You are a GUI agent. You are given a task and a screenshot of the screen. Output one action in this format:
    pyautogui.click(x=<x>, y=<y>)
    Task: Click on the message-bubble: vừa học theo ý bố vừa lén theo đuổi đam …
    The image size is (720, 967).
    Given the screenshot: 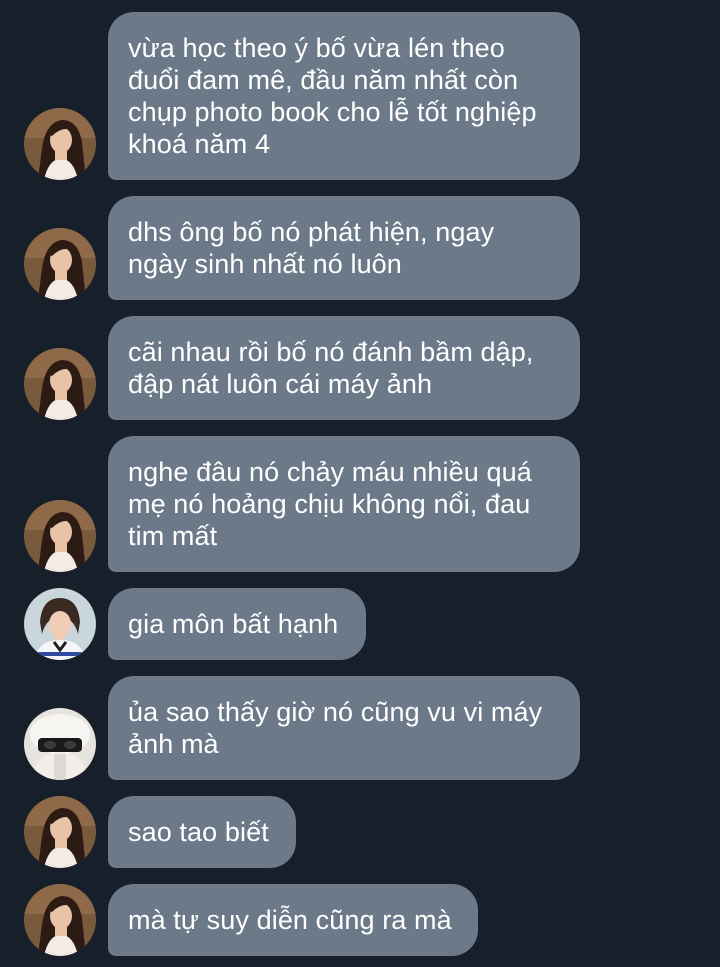 What is the action you would take?
    pyautogui.click(x=344, y=96)
    